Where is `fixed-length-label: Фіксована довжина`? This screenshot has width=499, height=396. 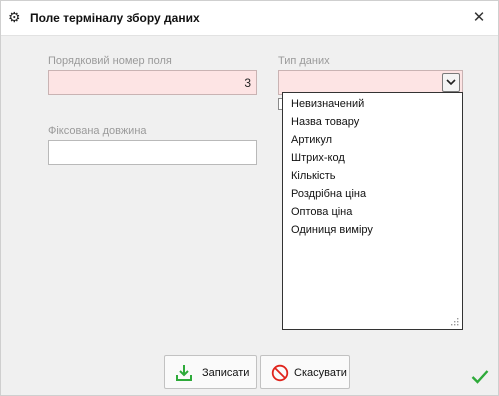 fixed-length-label: Фіксована довжина is located at coordinates (97, 131).